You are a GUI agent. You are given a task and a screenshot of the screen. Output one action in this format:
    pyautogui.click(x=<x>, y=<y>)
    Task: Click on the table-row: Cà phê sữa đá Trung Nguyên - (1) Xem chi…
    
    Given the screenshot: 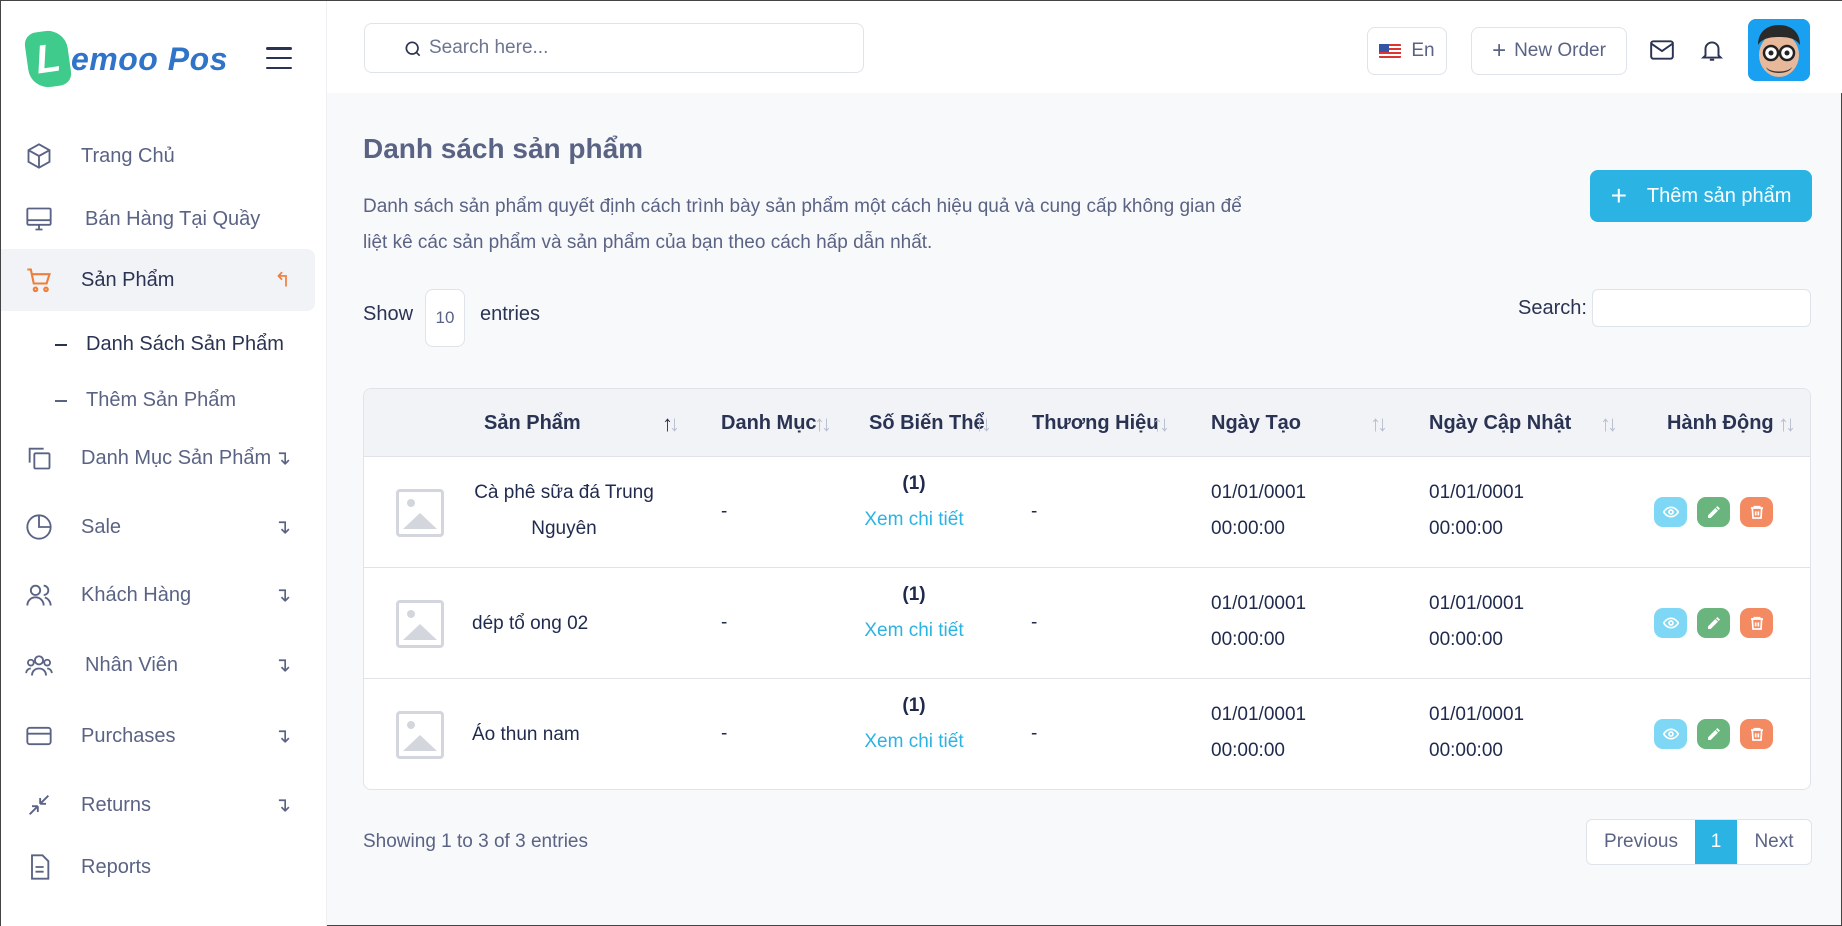 What is the action you would take?
    pyautogui.click(x=1087, y=512)
    